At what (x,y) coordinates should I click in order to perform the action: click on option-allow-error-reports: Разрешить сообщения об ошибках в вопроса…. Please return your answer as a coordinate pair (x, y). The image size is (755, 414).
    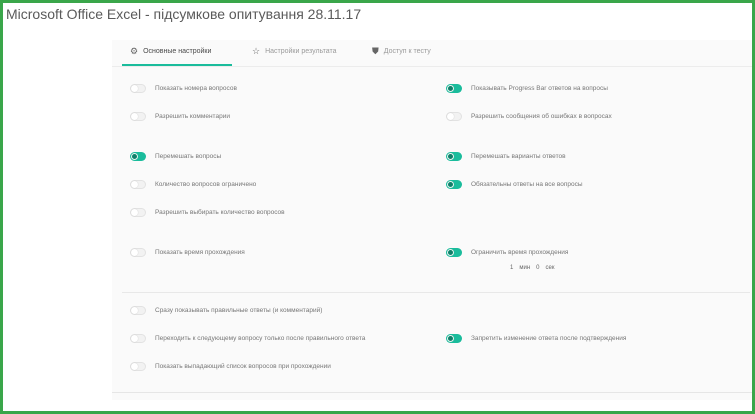
    Looking at the image, I should click on (529, 116).